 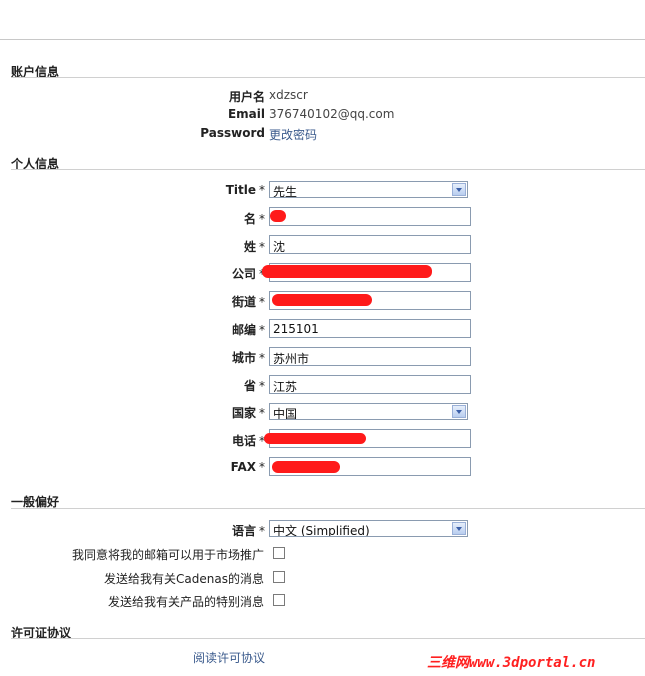 I want to click on language-label: 语言 *, so click(x=248, y=531).